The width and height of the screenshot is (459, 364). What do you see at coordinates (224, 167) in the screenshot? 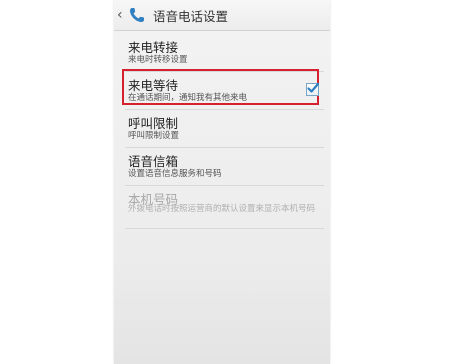
I see `setting-voicemail: 语音信箱 设置语音信息服务和号码` at bounding box center [224, 167].